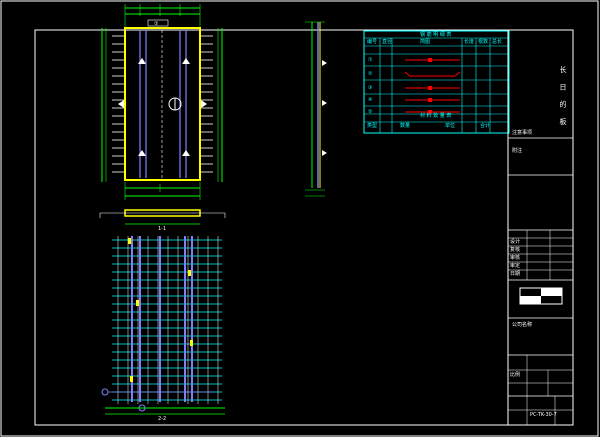  What do you see at coordinates (517, 151) in the screenshot?
I see `remark-label: 附注` at bounding box center [517, 151].